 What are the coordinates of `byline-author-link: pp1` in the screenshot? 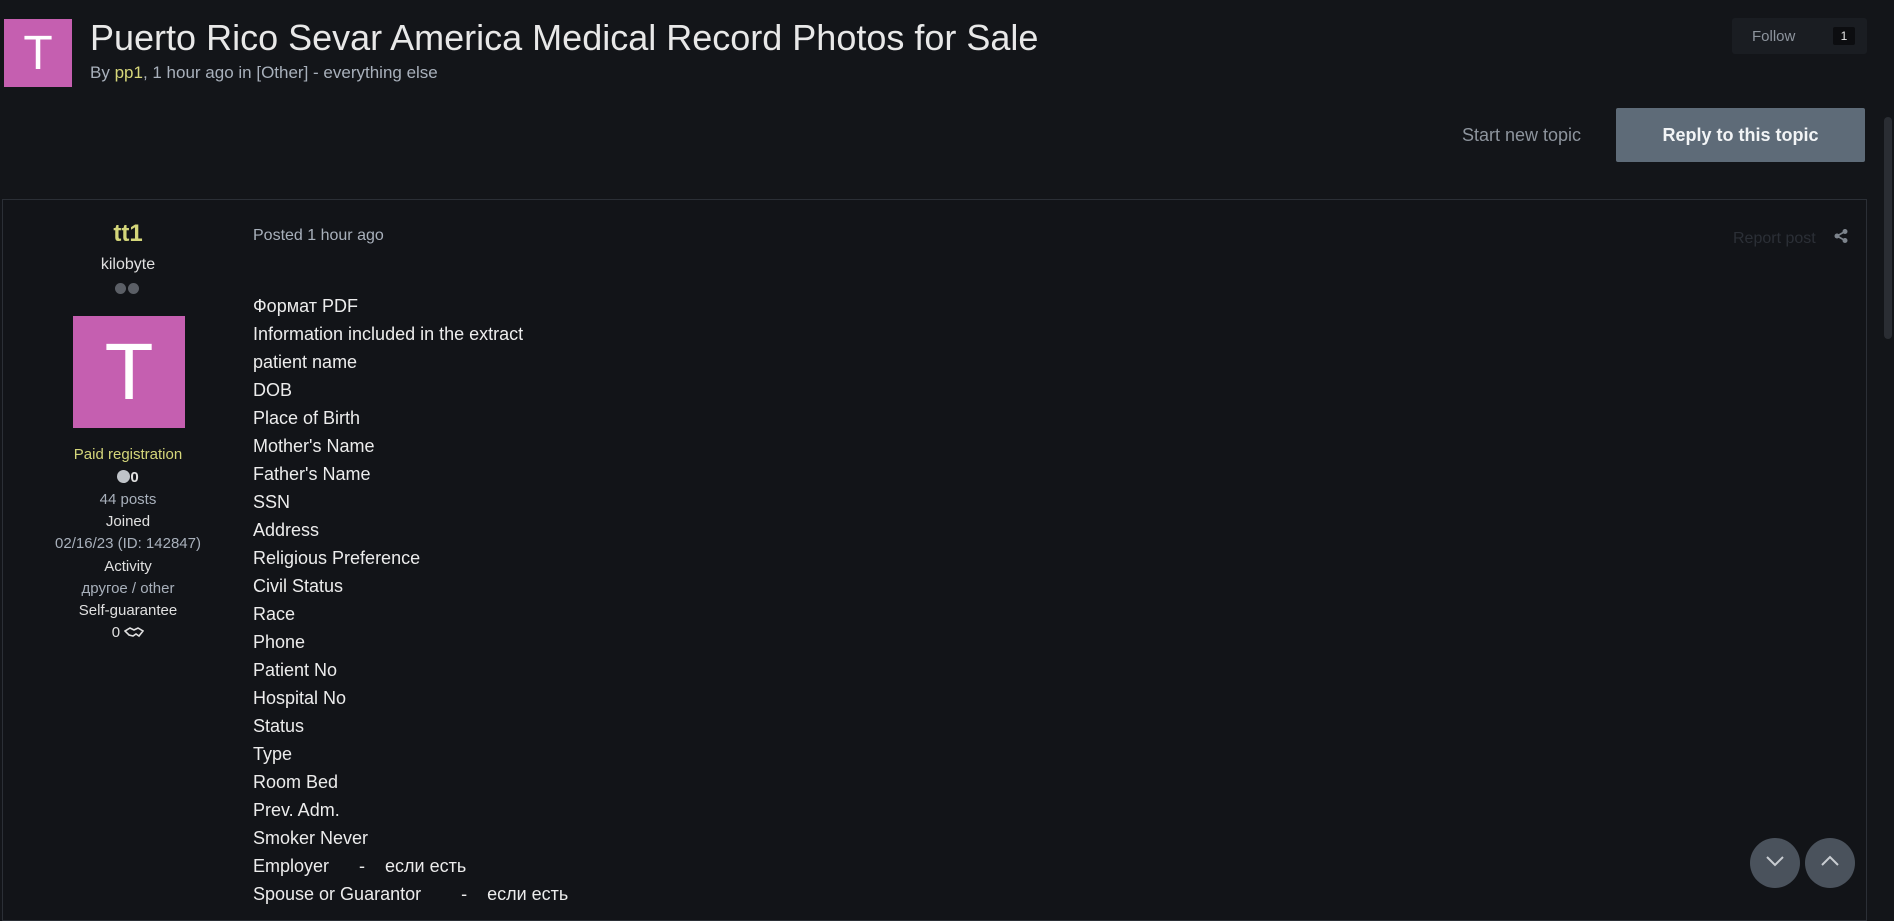 It's located at (129, 72).